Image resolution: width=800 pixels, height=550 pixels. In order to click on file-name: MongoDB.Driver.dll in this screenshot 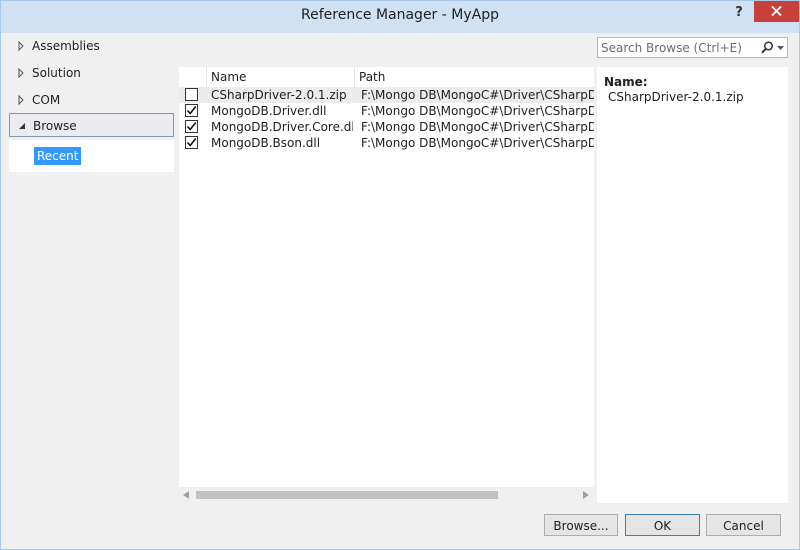, I will do `click(269, 111)`.